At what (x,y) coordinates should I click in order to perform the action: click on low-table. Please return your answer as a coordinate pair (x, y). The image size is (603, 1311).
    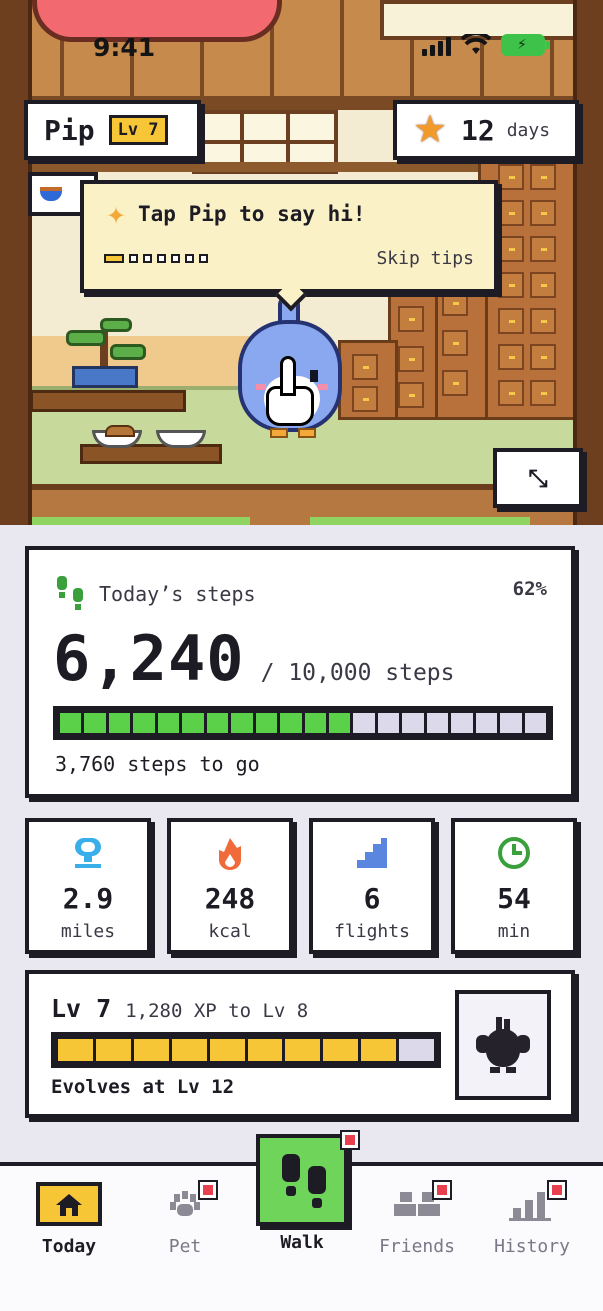
    Looking at the image, I should click on (108, 401).